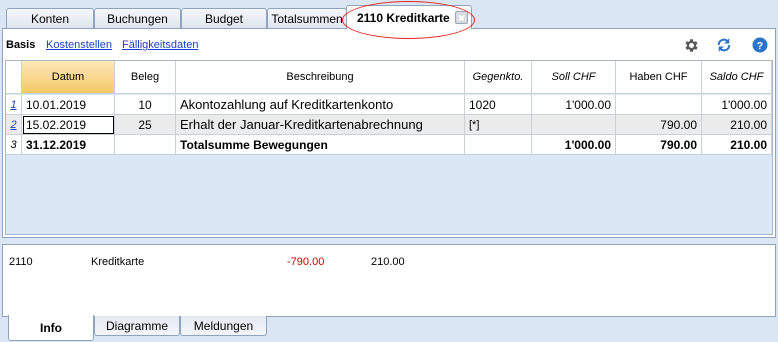 This screenshot has width=778, height=342. Describe the element at coordinates (145, 125) in the screenshot. I see `cell-beleg: 25` at that location.